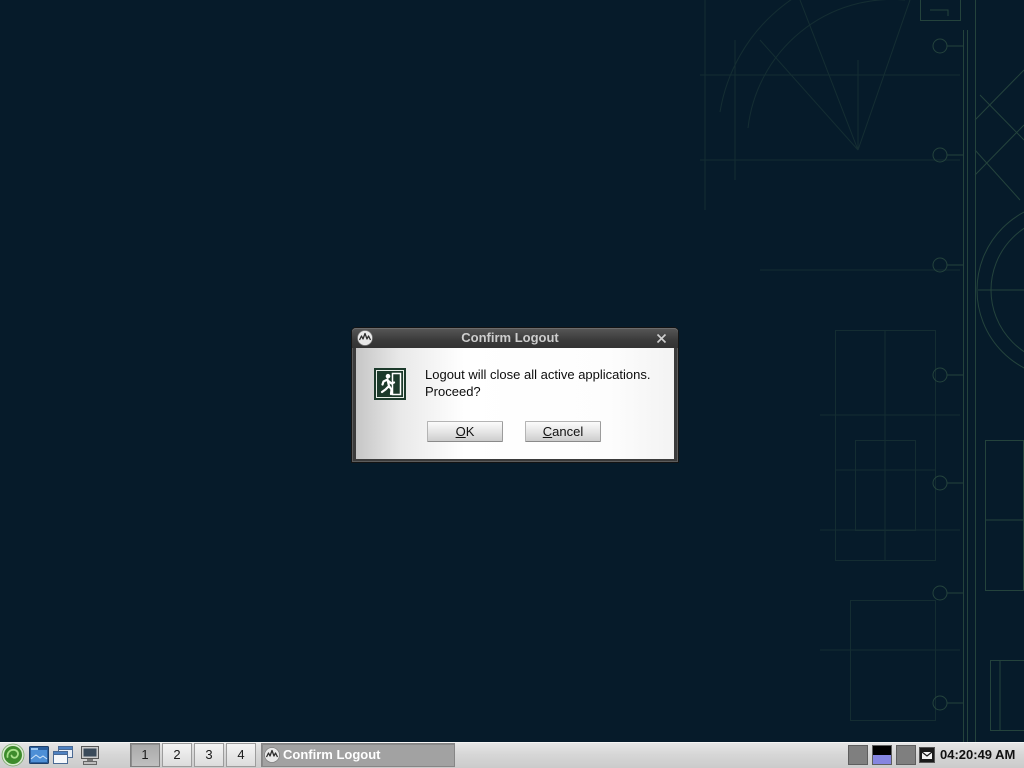 The height and width of the screenshot is (768, 1024). What do you see at coordinates (332, 754) in the screenshot?
I see `task-label: Confirm Logout` at bounding box center [332, 754].